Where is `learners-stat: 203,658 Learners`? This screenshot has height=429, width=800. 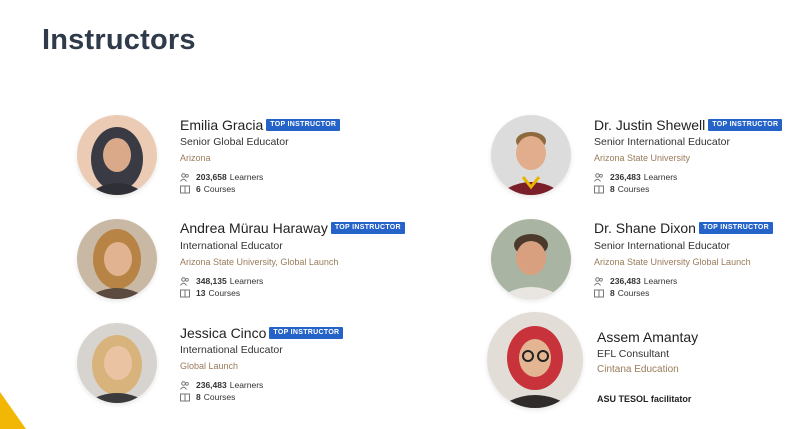
learners-stat: 203,658 Learners is located at coordinates (221, 177).